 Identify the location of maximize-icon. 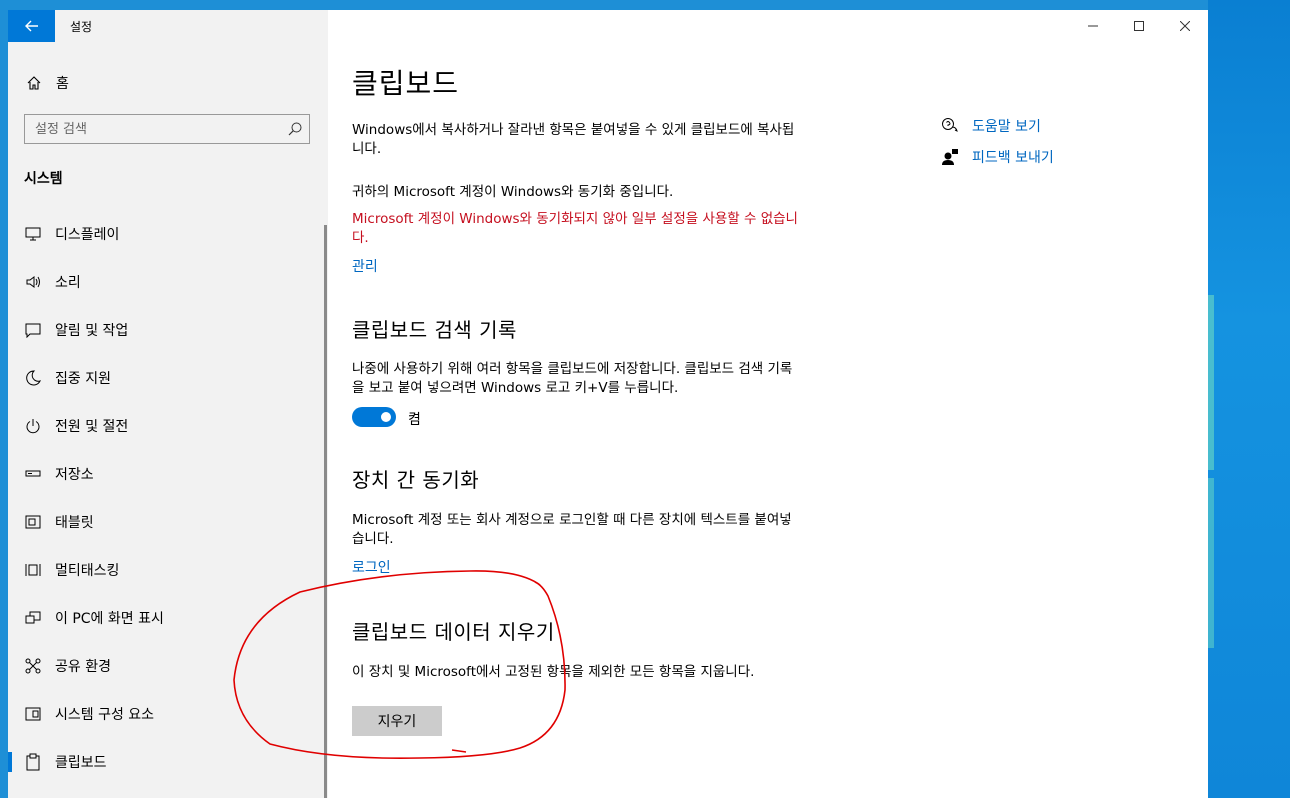
(1139, 26).